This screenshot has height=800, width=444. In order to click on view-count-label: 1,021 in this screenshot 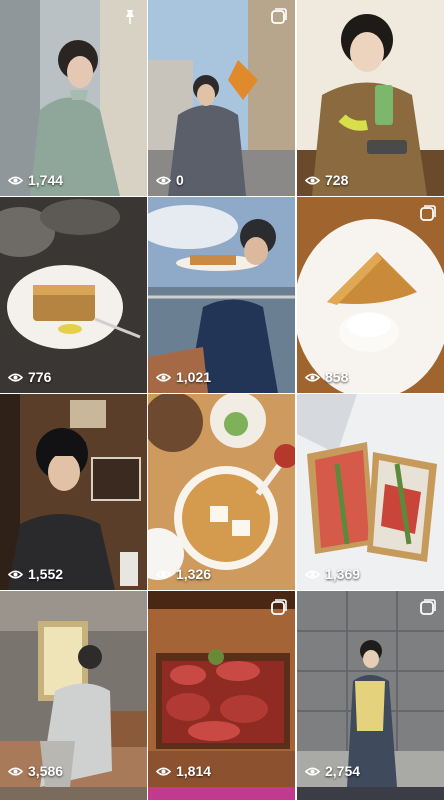, I will do `click(194, 377)`.